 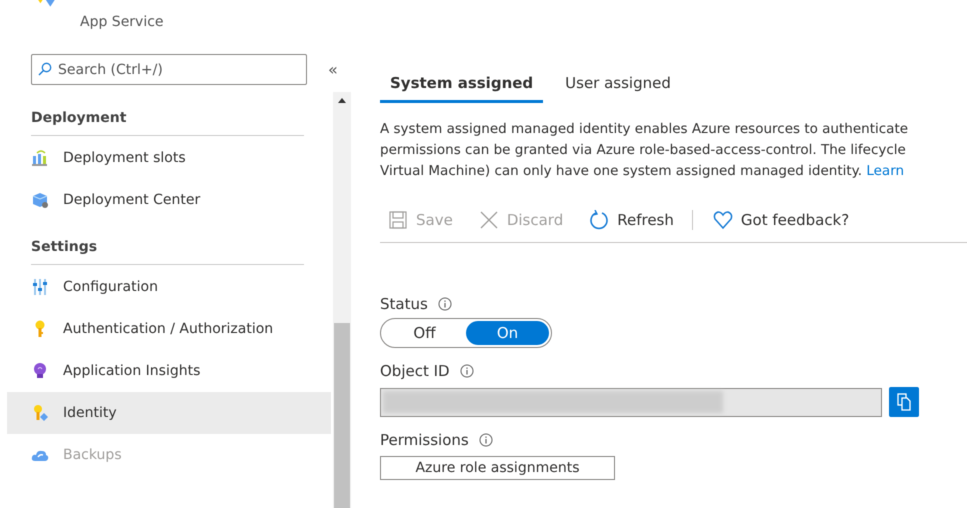 What do you see at coordinates (645, 150) in the screenshot?
I see `description-text: A system assigned managed identity enables Azure resources to authenticate permissions can be granted via Azure role-based-access-control. The lifecycle Virtual Machine) can only have one system assigned managed identity. Learn` at bounding box center [645, 150].